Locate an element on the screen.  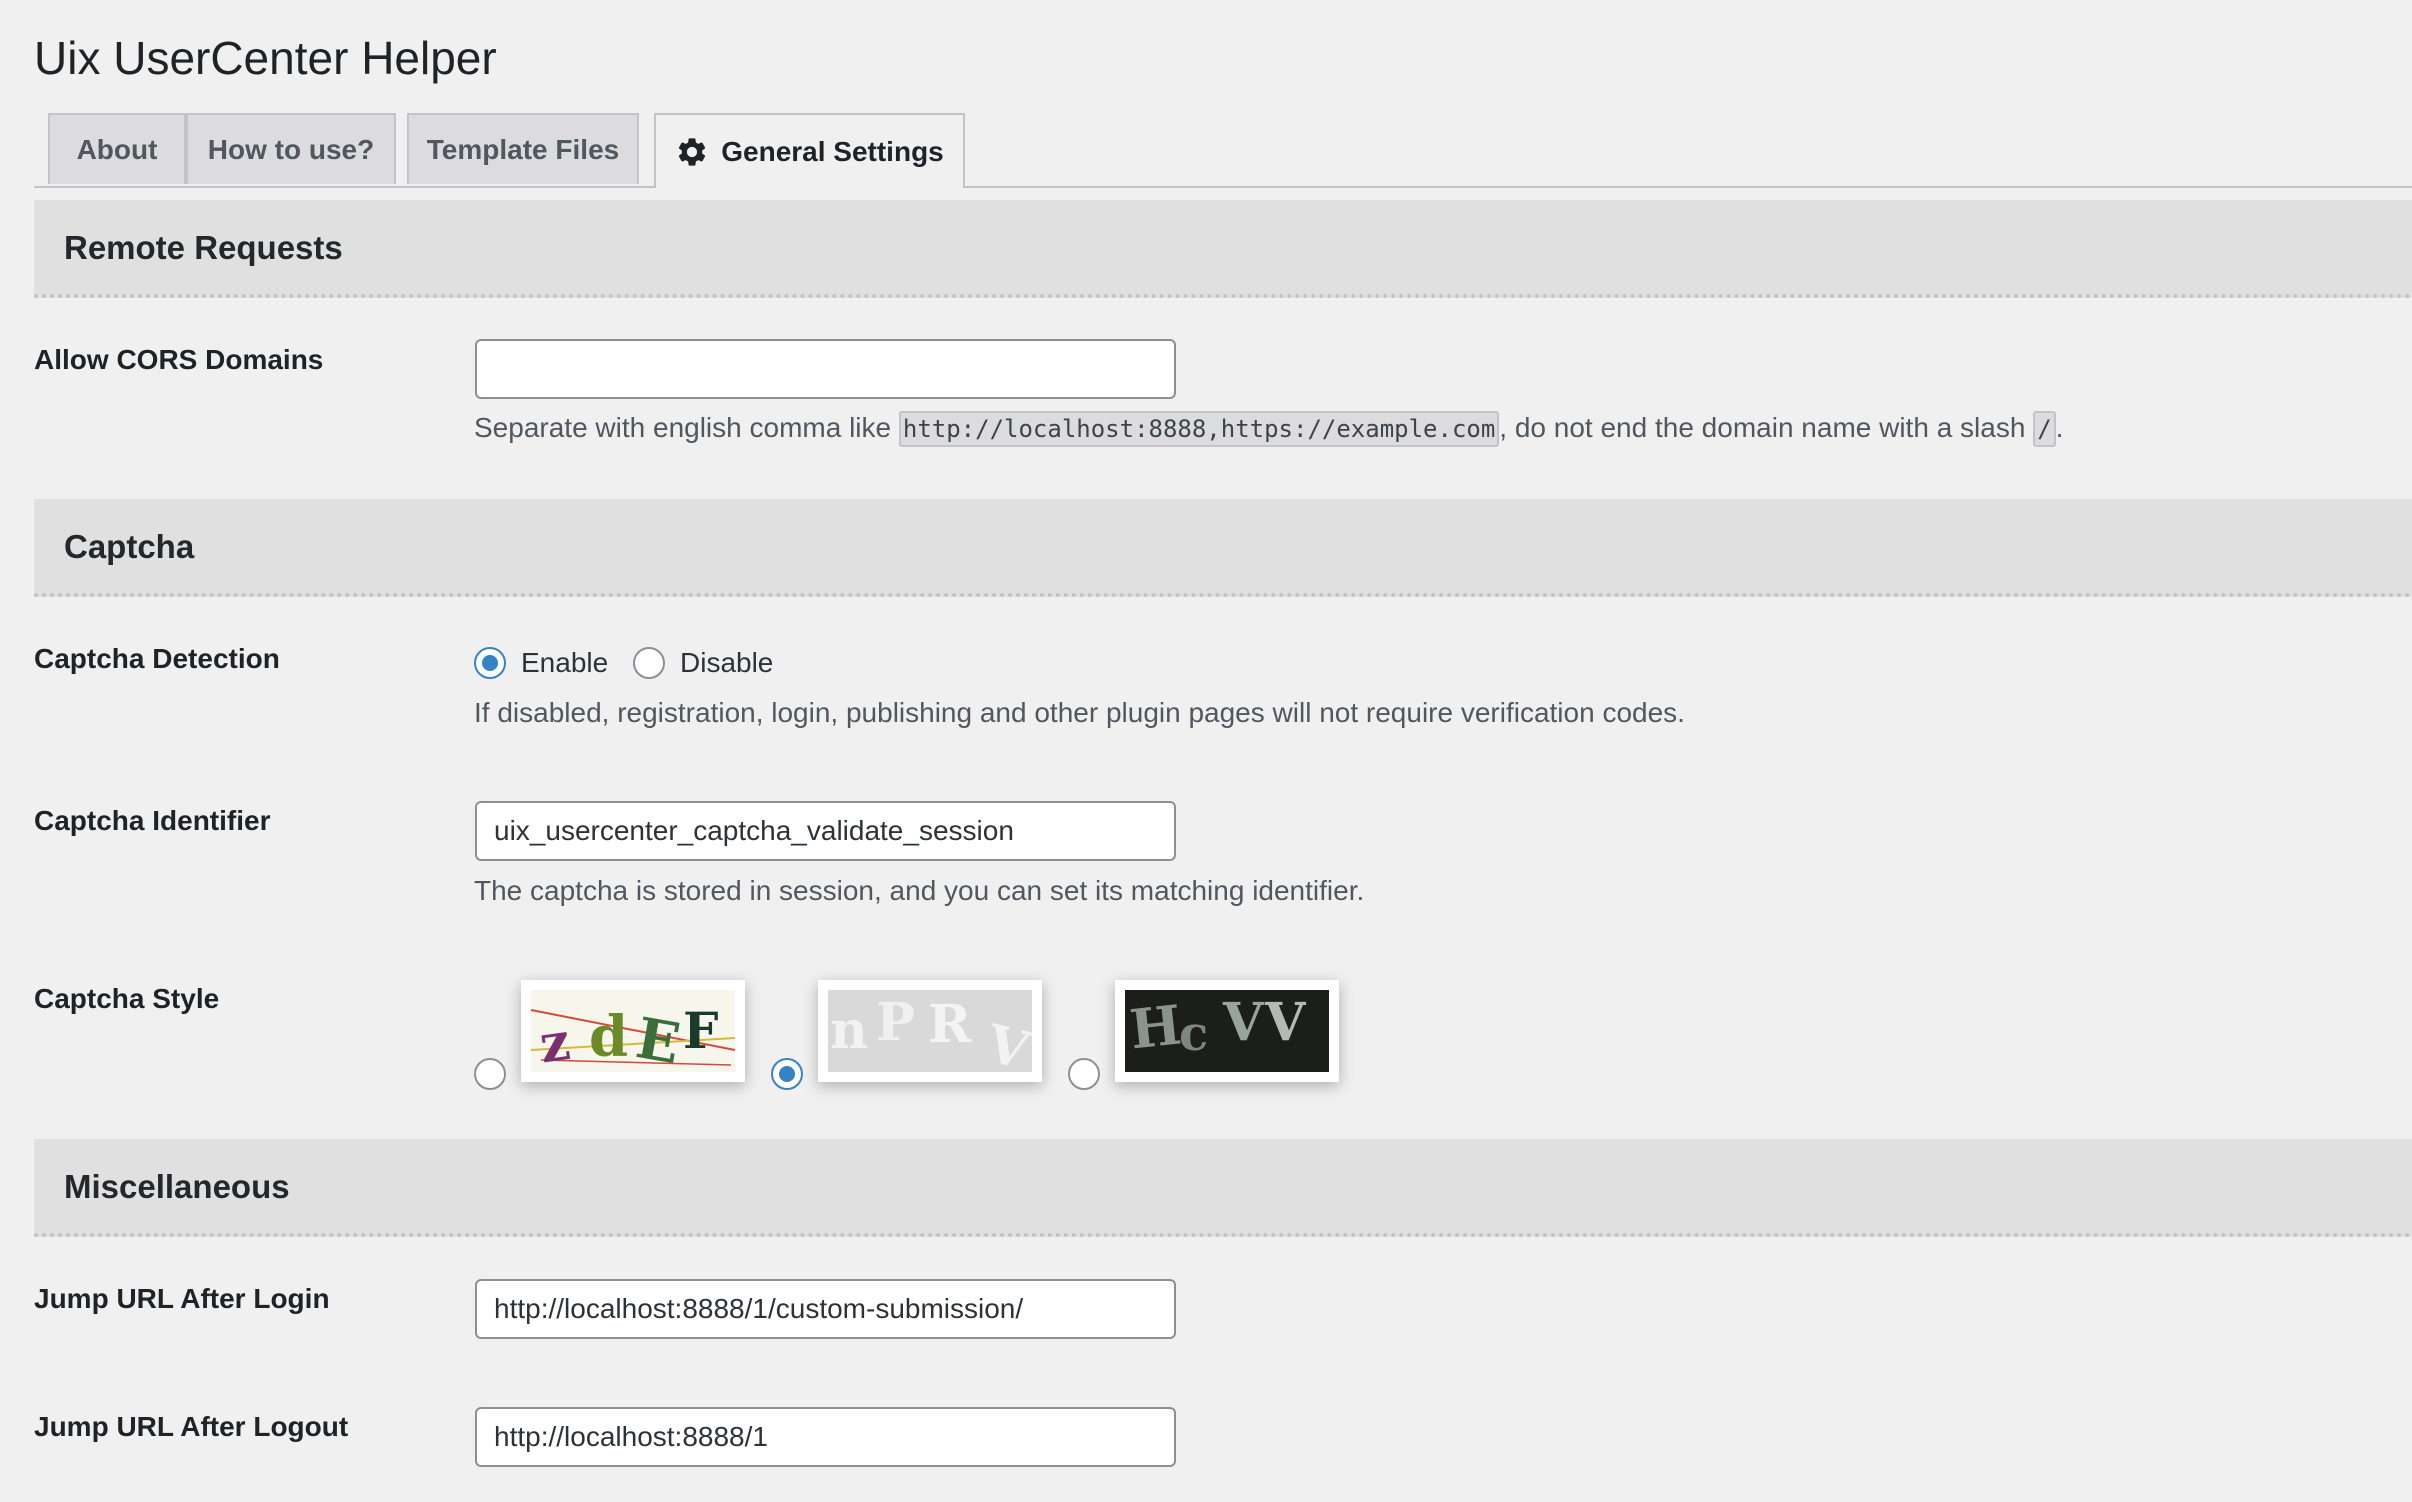
tab-about-label: About is located at coordinates (117, 149).